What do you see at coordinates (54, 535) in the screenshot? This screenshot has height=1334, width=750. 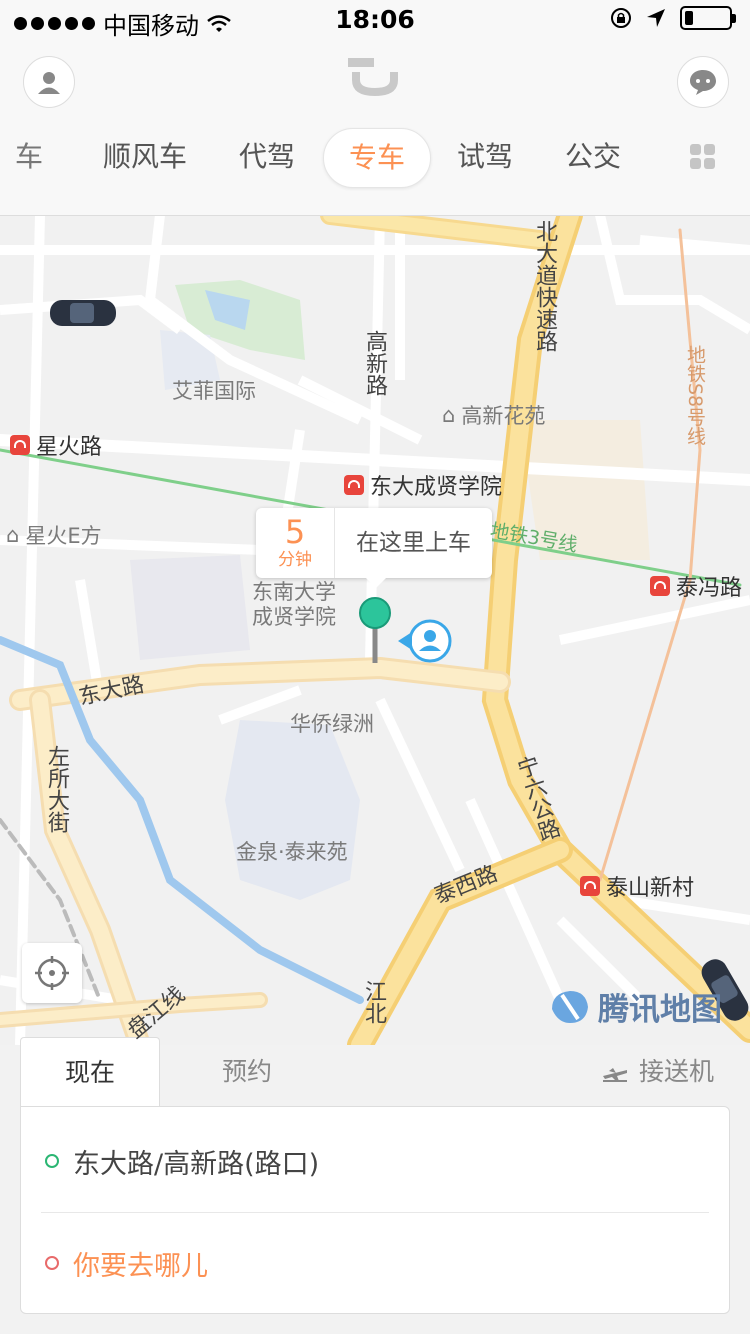 I see `area-label: ⌂ 星火E方` at bounding box center [54, 535].